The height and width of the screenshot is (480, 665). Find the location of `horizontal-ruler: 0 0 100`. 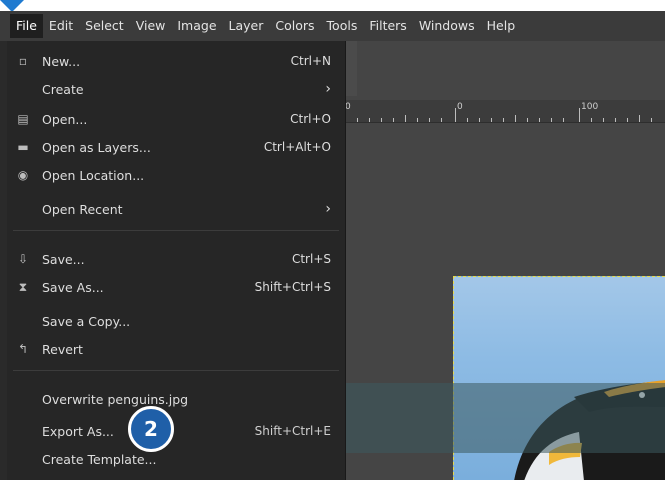

horizontal-ruler: 0 0 100 is located at coordinates (505, 111).